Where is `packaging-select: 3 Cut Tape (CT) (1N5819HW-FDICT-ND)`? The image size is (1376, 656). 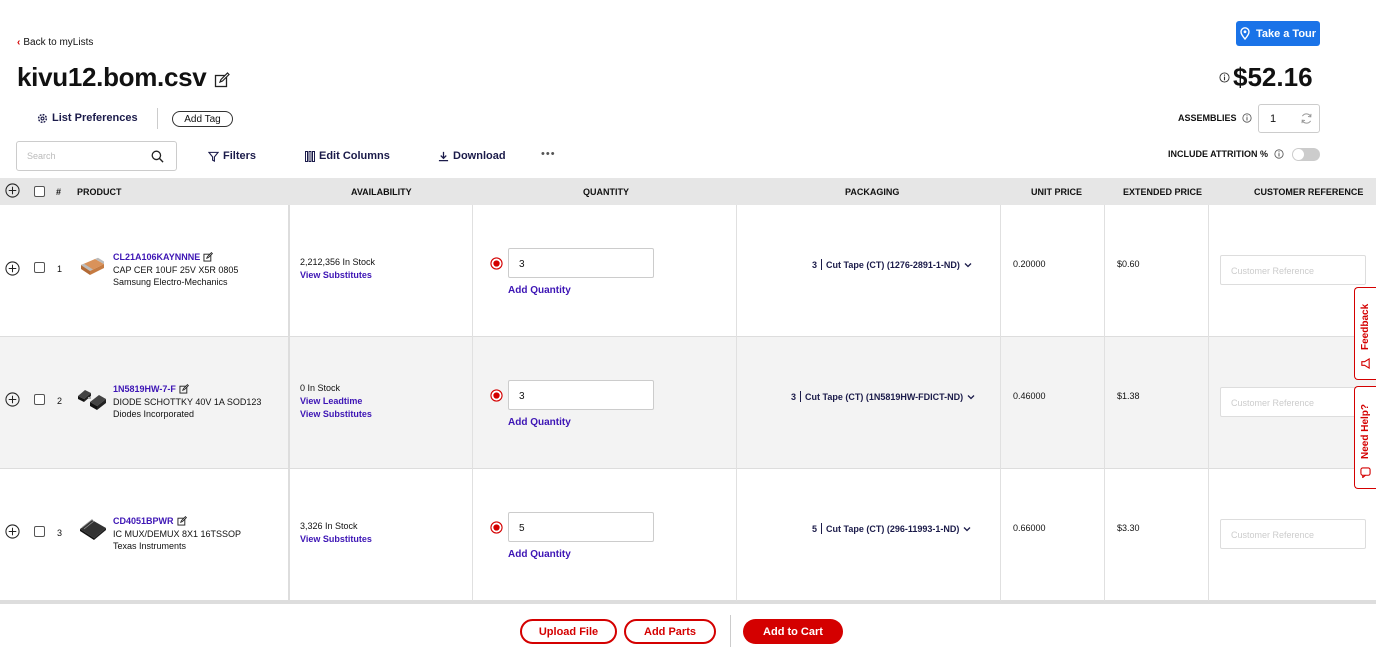
packaging-select: 3 Cut Tape (CT) (1N5819HW-FDICT-ND) is located at coordinates (883, 396).